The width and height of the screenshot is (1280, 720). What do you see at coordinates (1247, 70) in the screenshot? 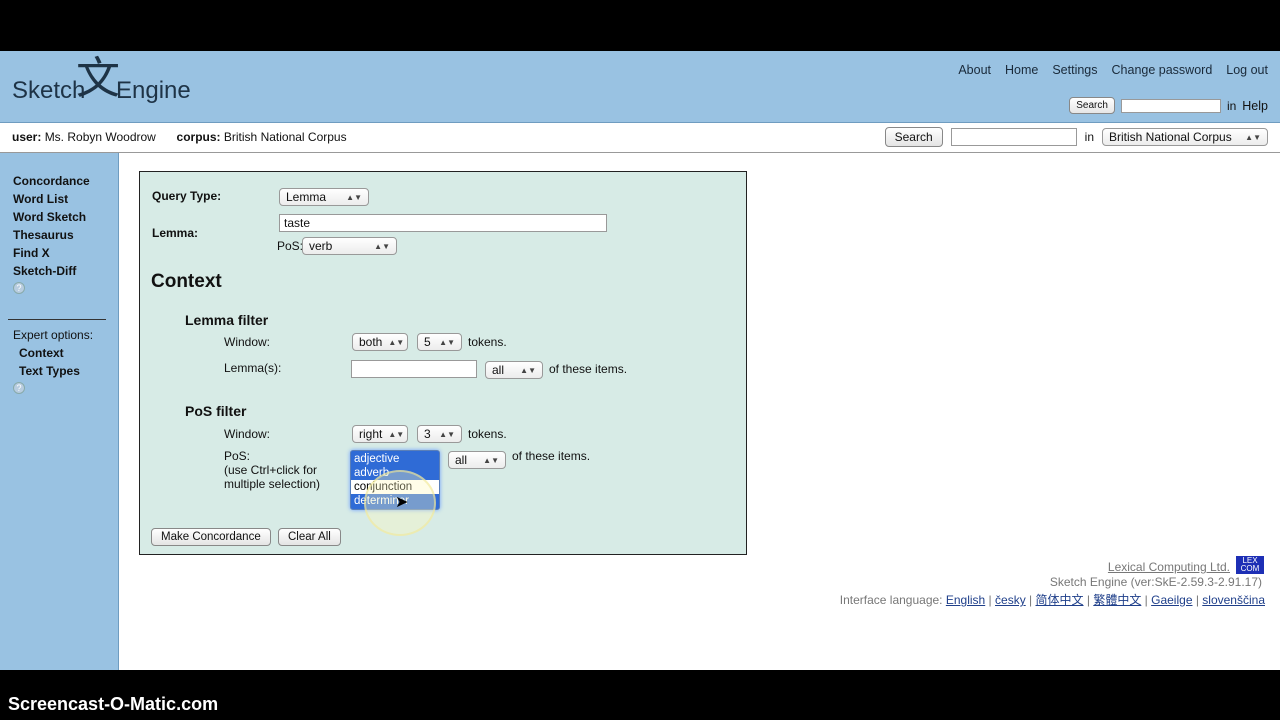
I see `nav-log-out: Log out` at bounding box center [1247, 70].